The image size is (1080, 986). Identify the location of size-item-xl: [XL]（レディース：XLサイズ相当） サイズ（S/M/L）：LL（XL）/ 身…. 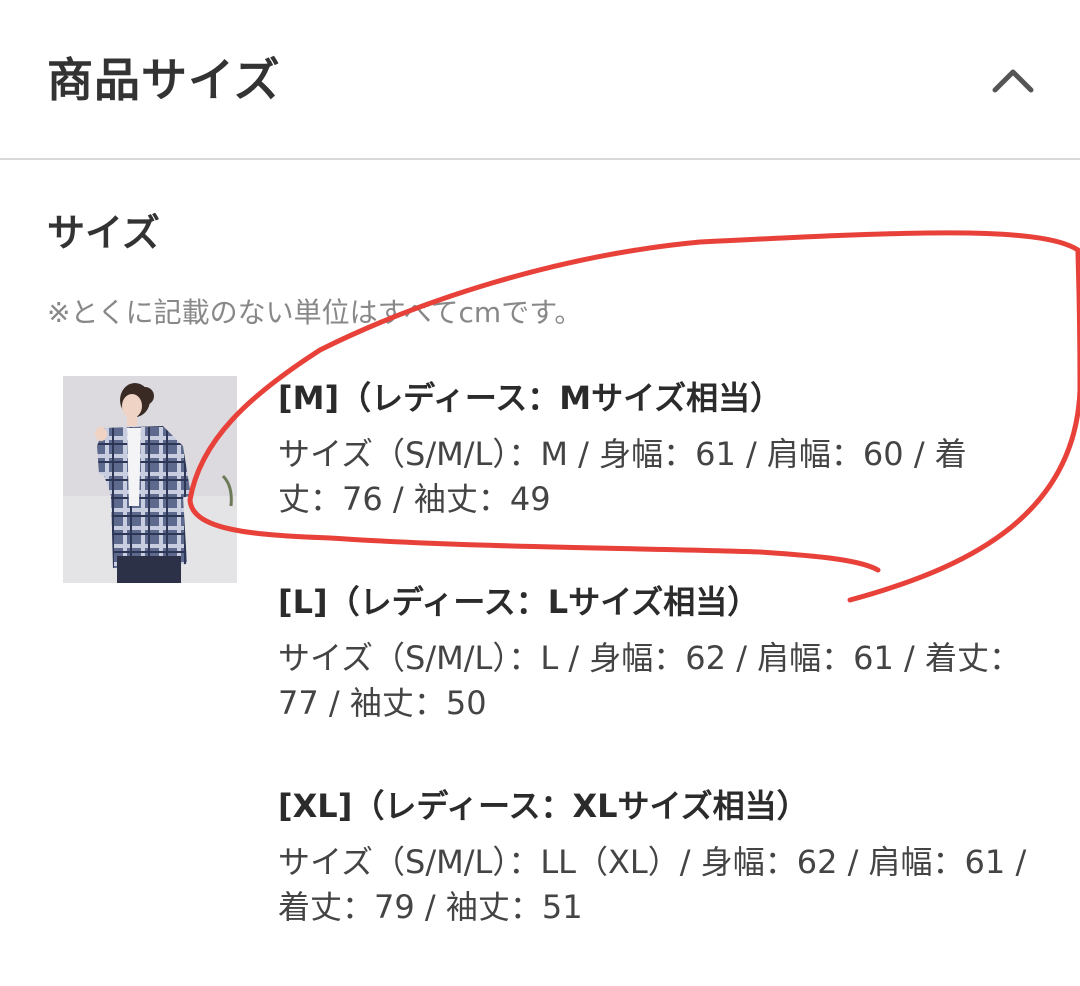
(653, 857).